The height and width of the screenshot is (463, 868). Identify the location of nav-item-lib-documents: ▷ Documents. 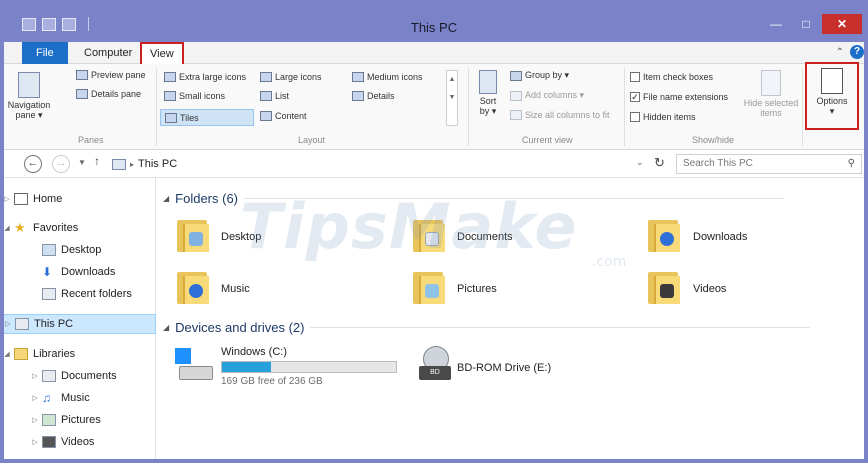
(78, 376).